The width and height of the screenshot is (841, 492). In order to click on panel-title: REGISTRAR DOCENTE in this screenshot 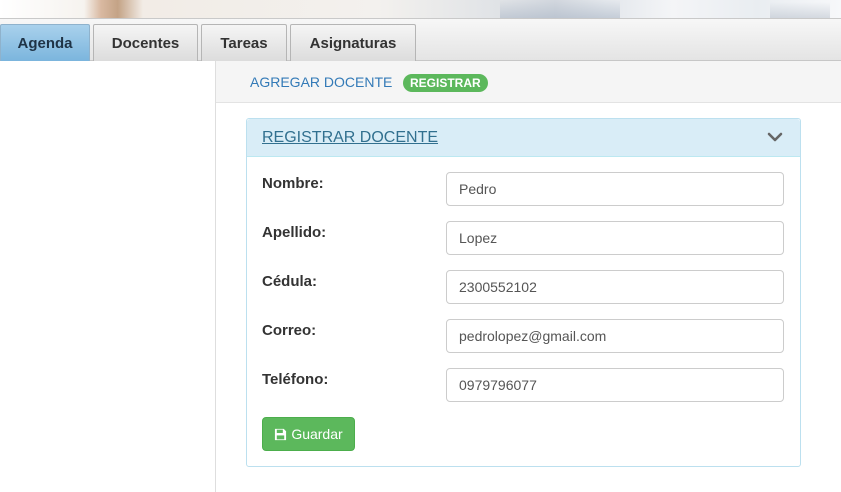, I will do `click(350, 138)`.